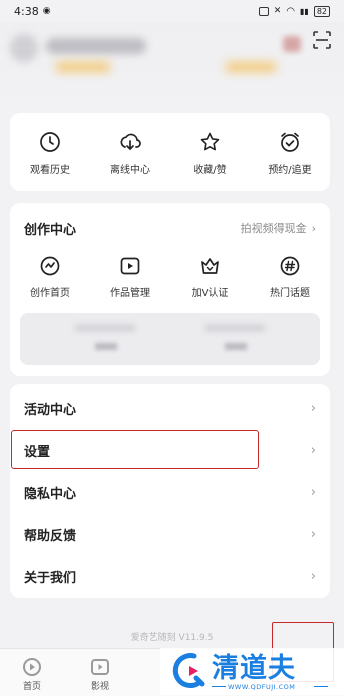 The width and height of the screenshot is (344, 696). What do you see at coordinates (32, 667) in the screenshot?
I see `home-tab-icon` at bounding box center [32, 667].